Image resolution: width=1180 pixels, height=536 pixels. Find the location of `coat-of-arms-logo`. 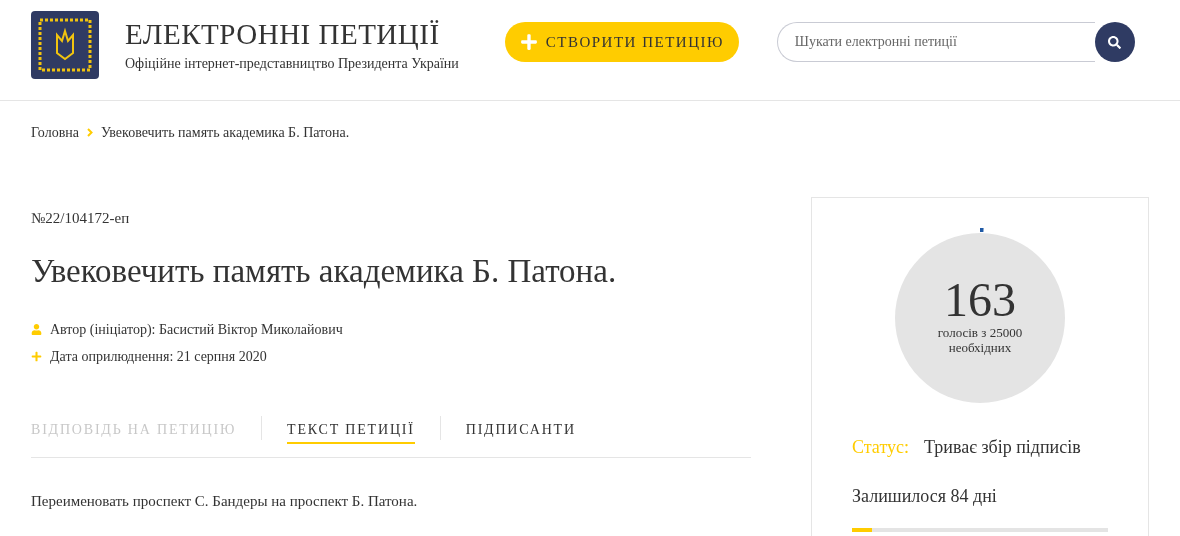

coat-of-arms-logo is located at coordinates (65, 45).